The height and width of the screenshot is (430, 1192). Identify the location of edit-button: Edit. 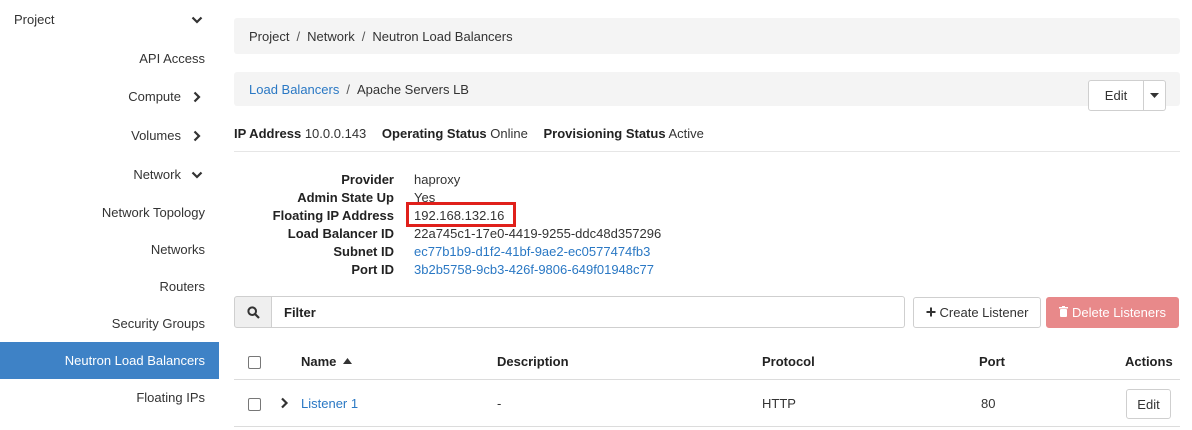
(1116, 95).